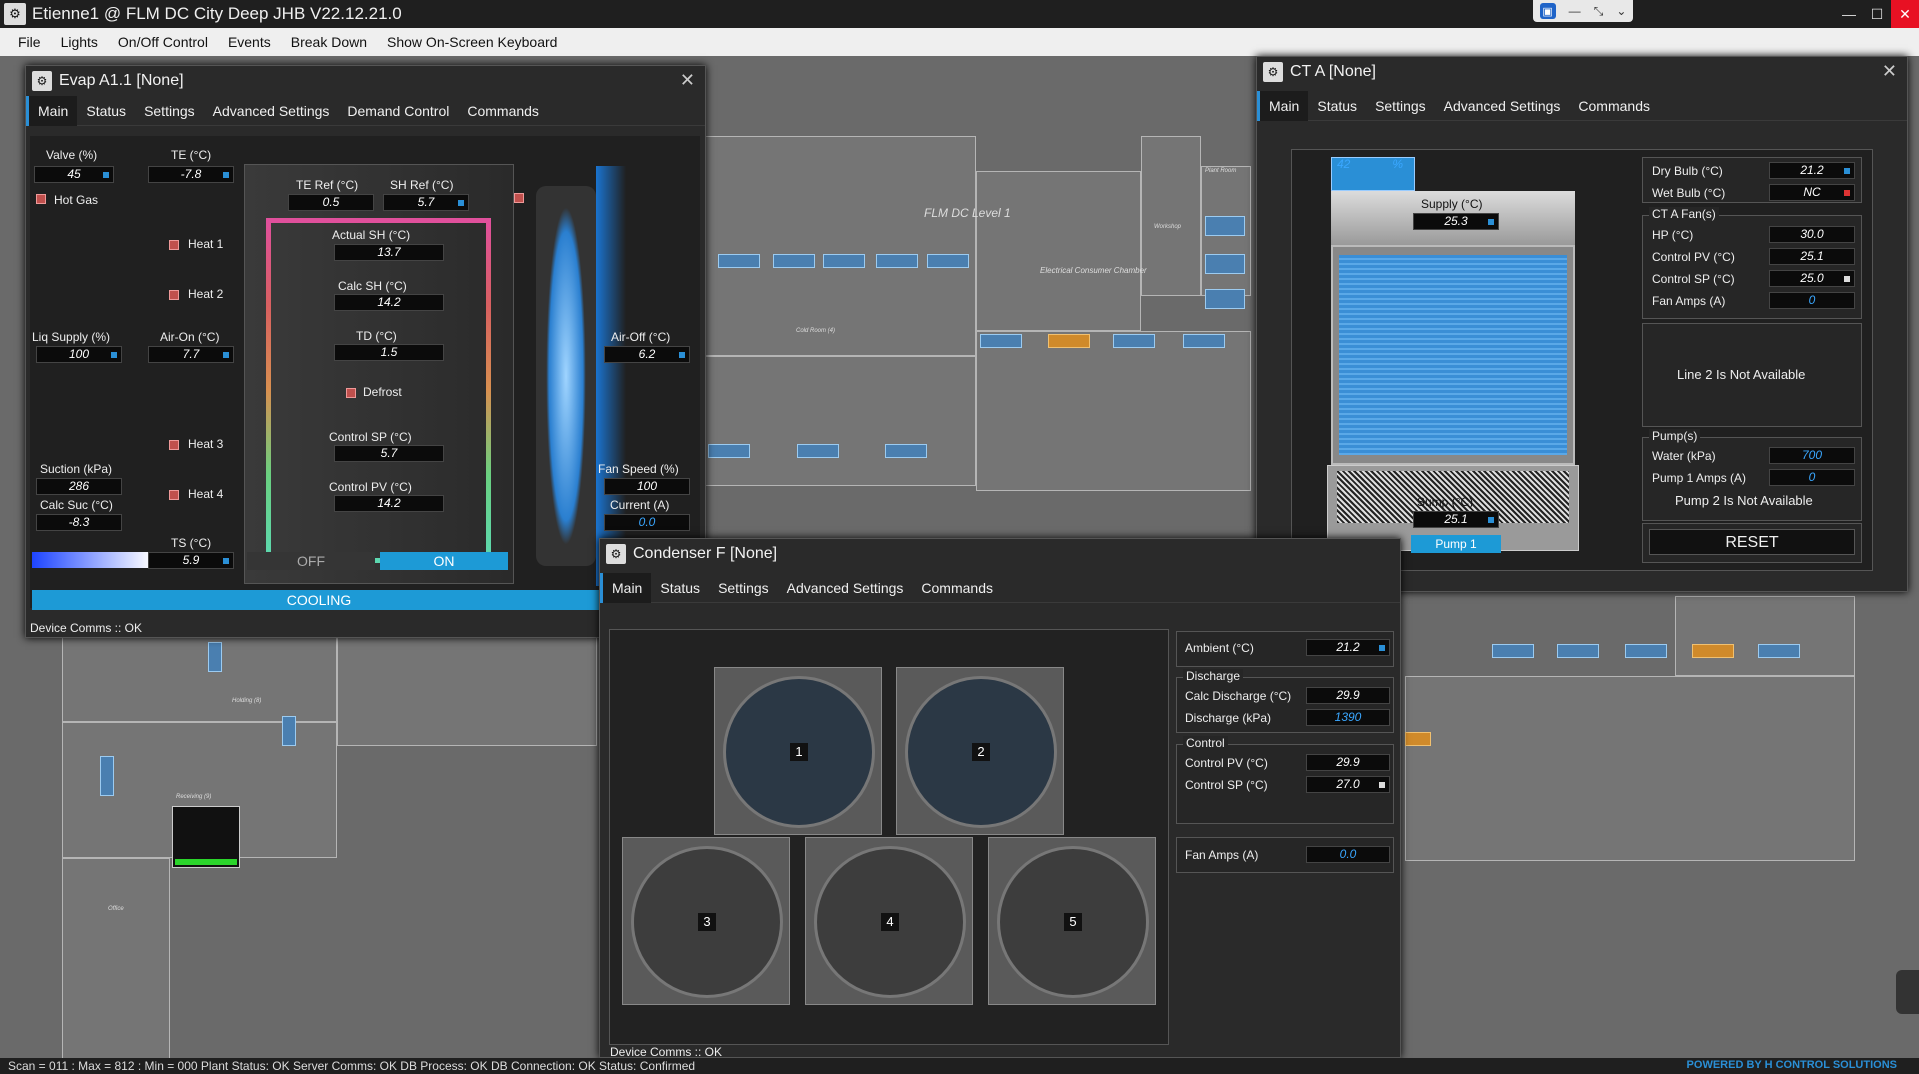 Image resolution: width=1919 pixels, height=1074 pixels. What do you see at coordinates (311, 561) in the screenshot?
I see `off-button: OFF` at bounding box center [311, 561].